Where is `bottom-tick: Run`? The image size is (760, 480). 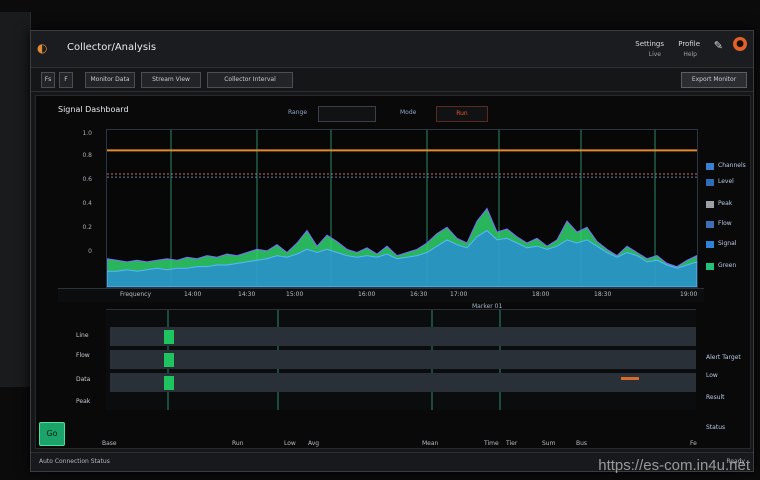 bottom-tick: Run is located at coordinates (238, 443).